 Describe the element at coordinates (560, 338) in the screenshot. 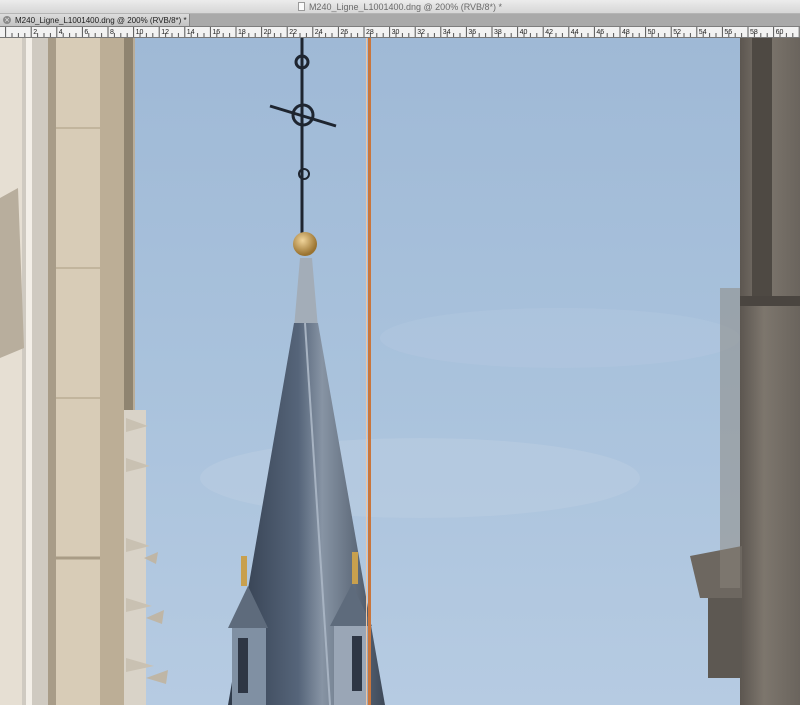

I see `cloud` at that location.